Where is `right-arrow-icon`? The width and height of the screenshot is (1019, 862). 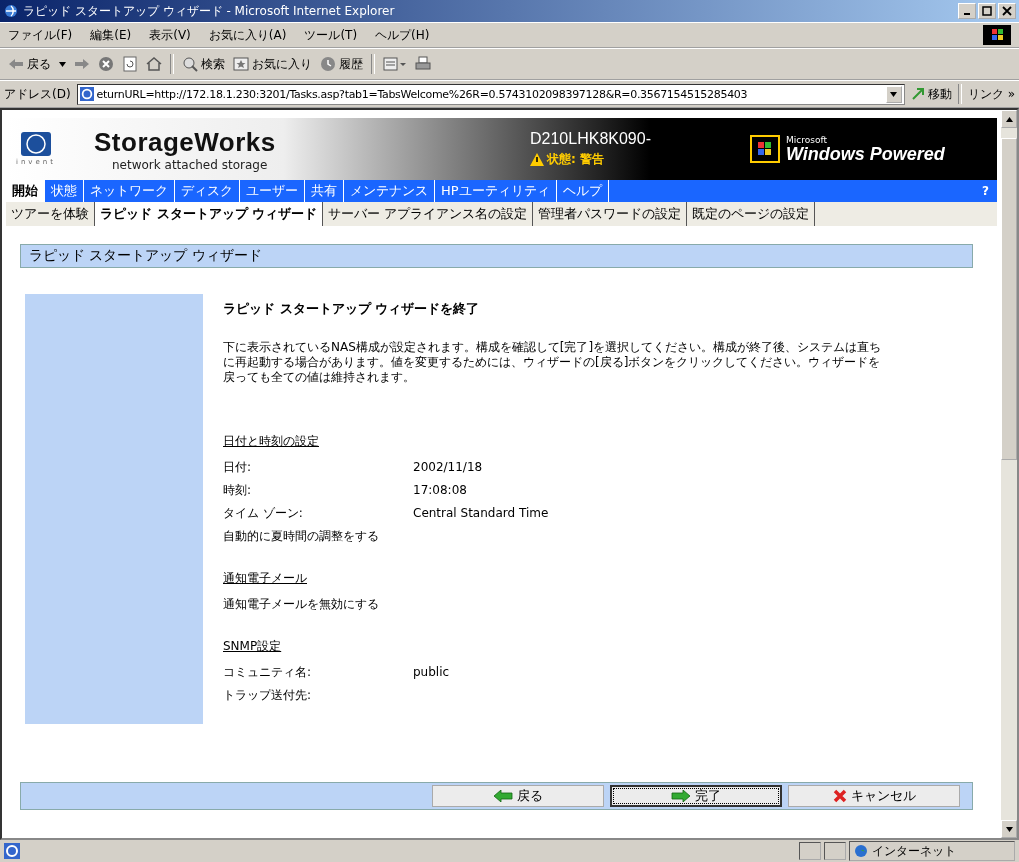 right-arrow-icon is located at coordinates (681, 796).